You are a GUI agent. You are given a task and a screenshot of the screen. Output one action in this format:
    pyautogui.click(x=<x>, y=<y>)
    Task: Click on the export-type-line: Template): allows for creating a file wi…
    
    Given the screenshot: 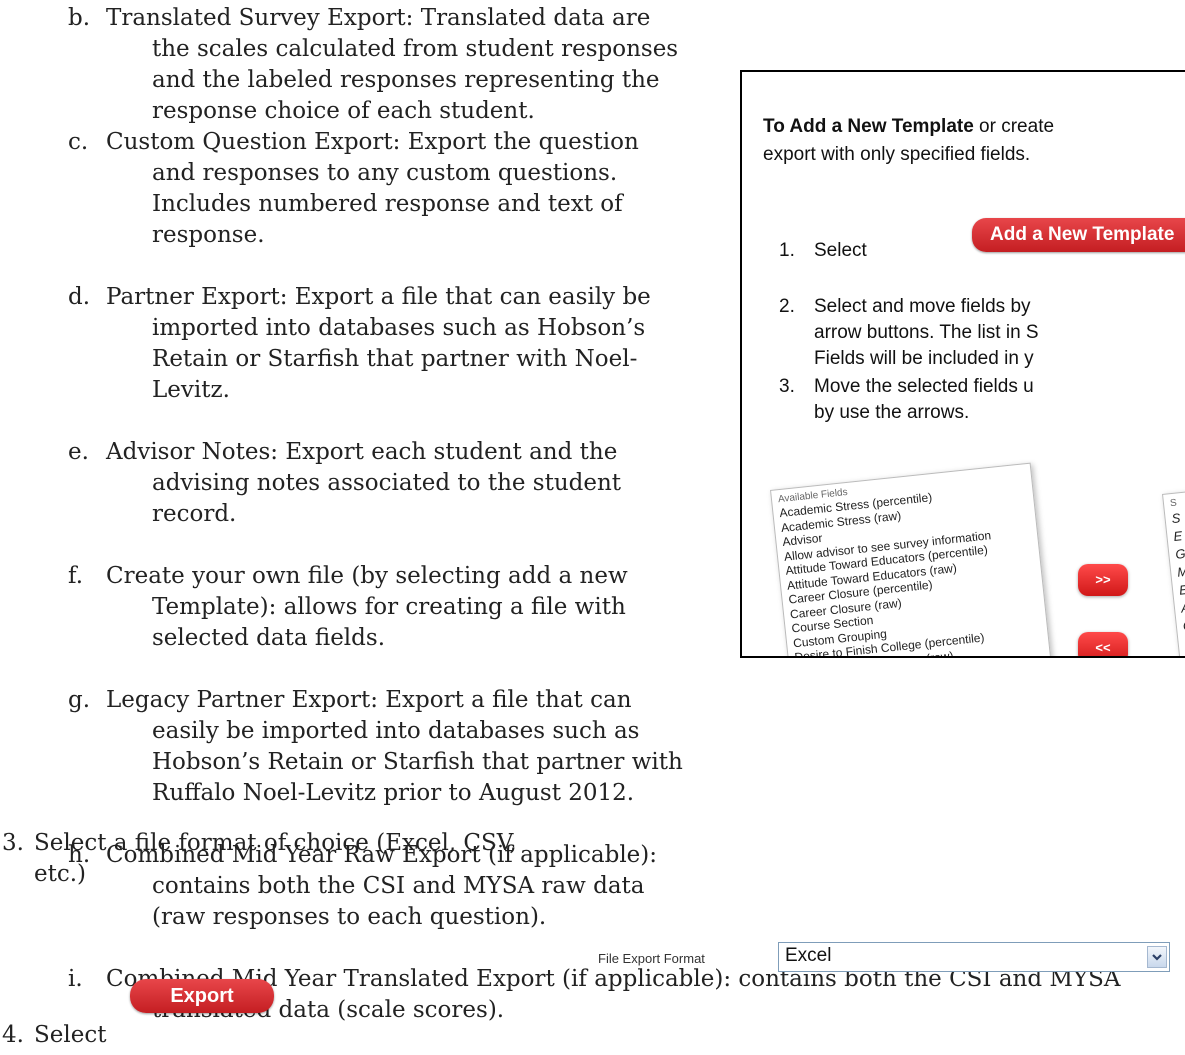 What is the action you would take?
    pyautogui.click(x=389, y=607)
    